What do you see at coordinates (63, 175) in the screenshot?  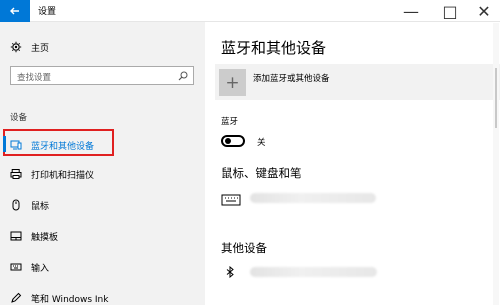 I see `sidebar-item-label: 打印机和扫描仪` at bounding box center [63, 175].